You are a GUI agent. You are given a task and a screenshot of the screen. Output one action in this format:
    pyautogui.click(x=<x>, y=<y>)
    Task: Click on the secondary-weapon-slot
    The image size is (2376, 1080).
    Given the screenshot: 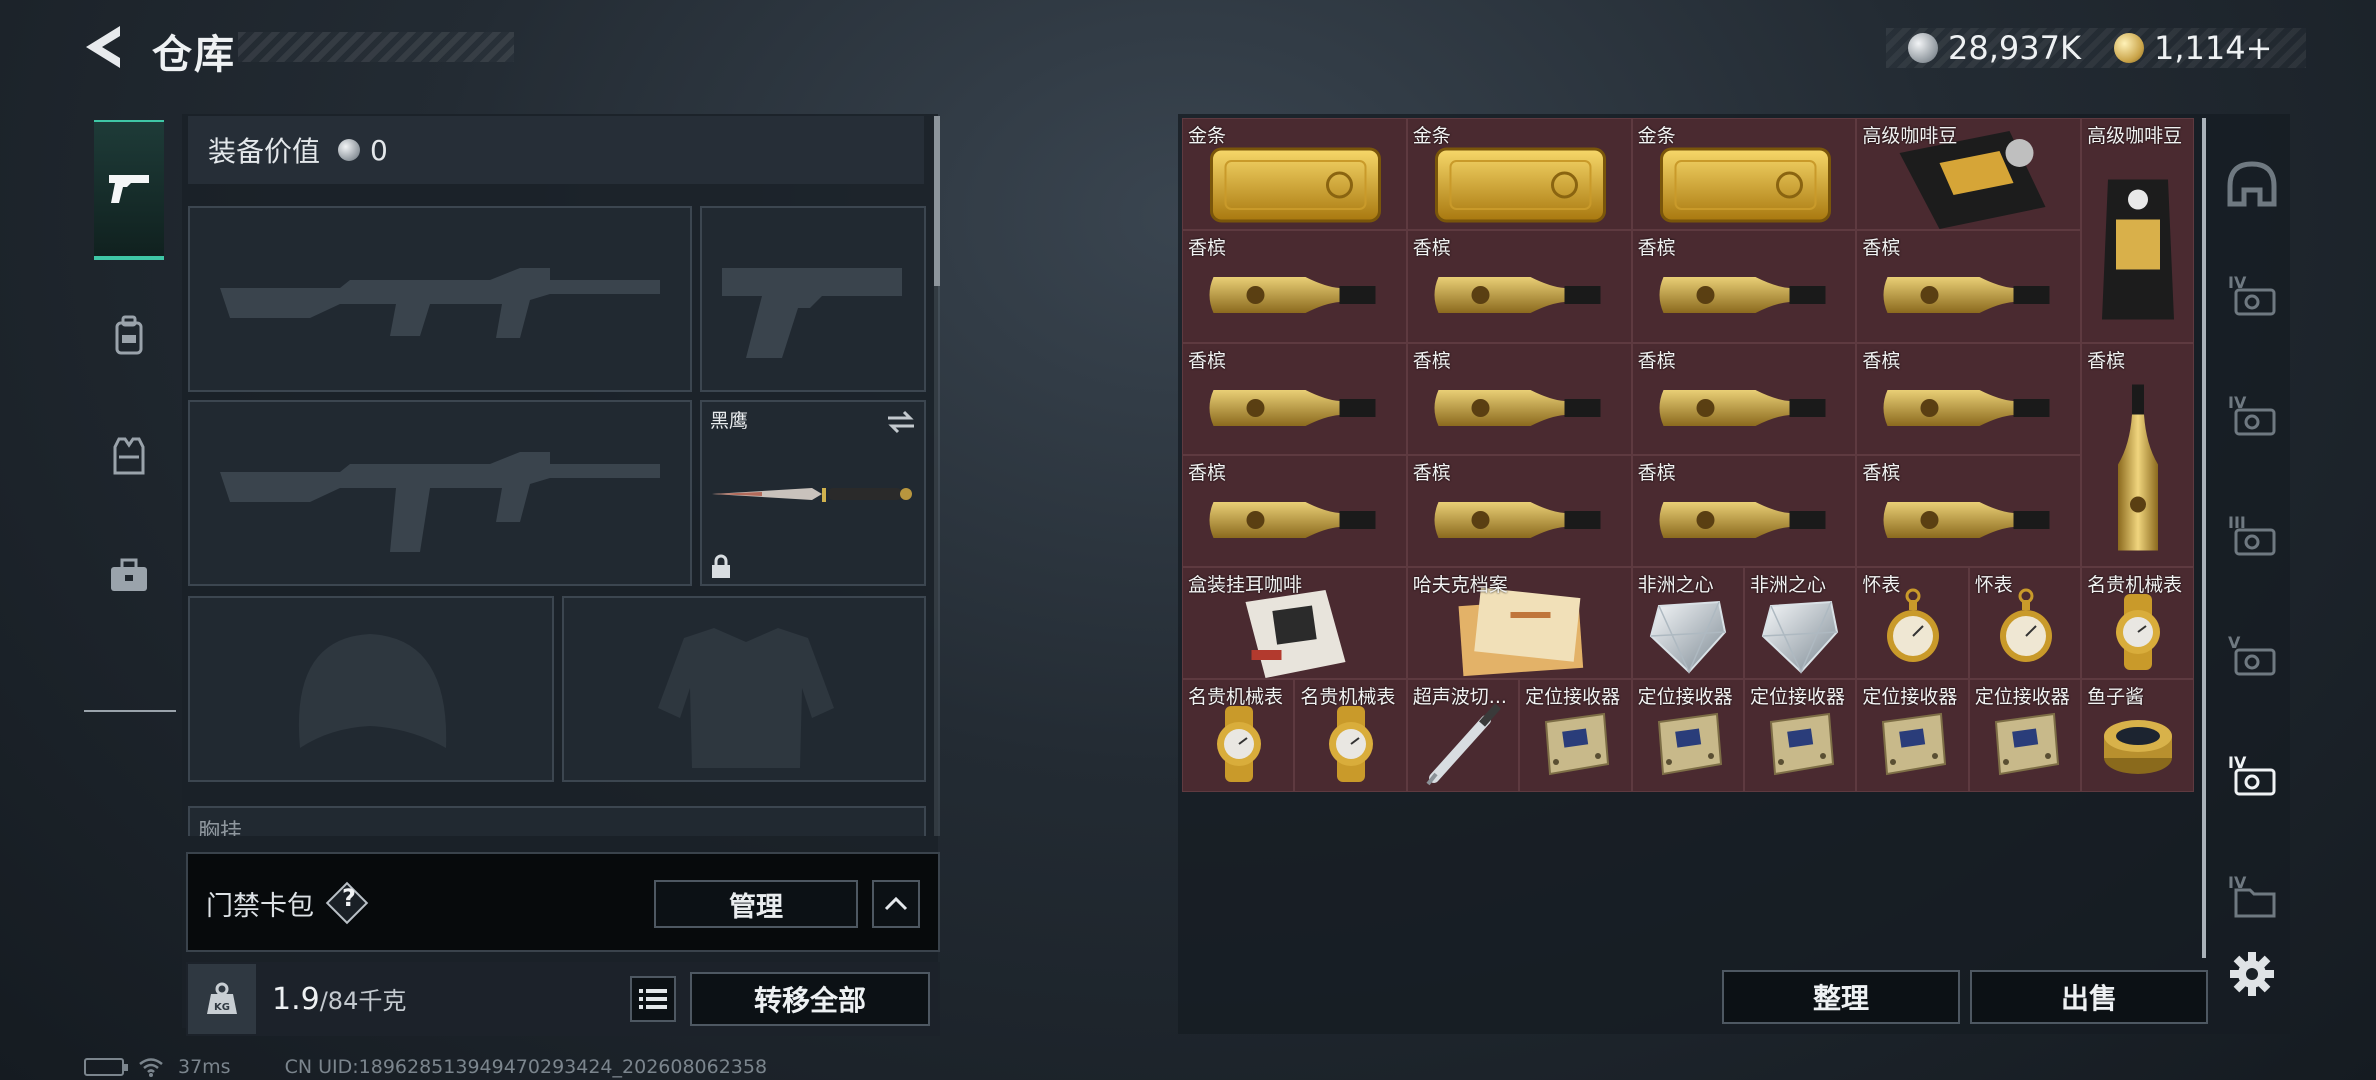 What is the action you would take?
    pyautogui.click(x=440, y=493)
    